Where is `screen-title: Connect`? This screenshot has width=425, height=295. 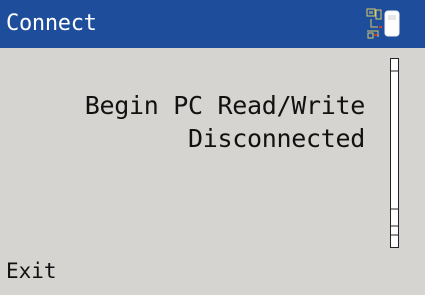
screen-title: Connect is located at coordinates (51, 23).